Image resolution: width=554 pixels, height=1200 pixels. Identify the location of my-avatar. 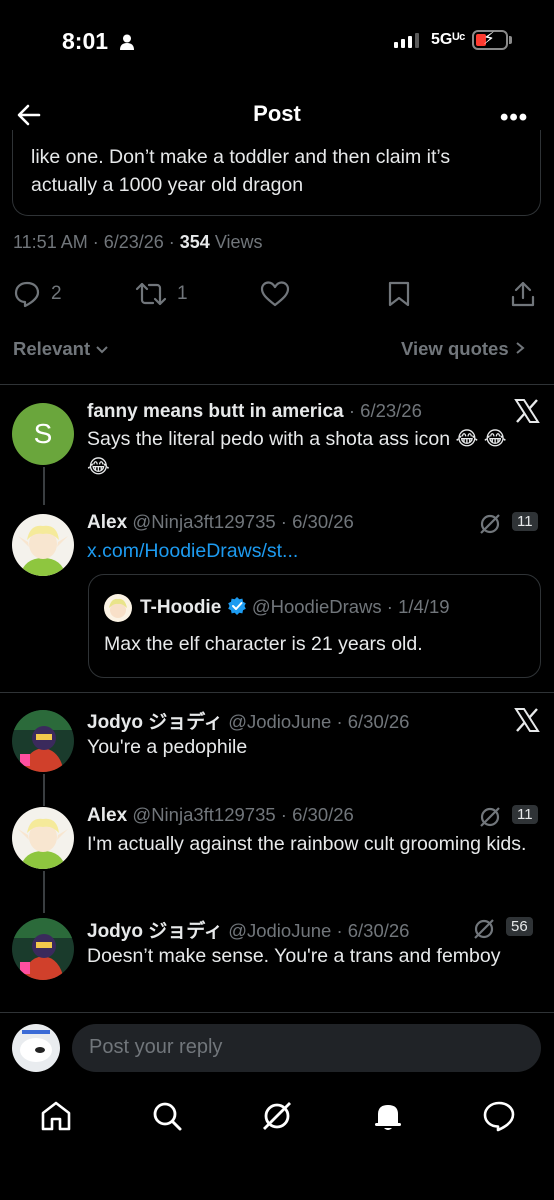
(36, 1048).